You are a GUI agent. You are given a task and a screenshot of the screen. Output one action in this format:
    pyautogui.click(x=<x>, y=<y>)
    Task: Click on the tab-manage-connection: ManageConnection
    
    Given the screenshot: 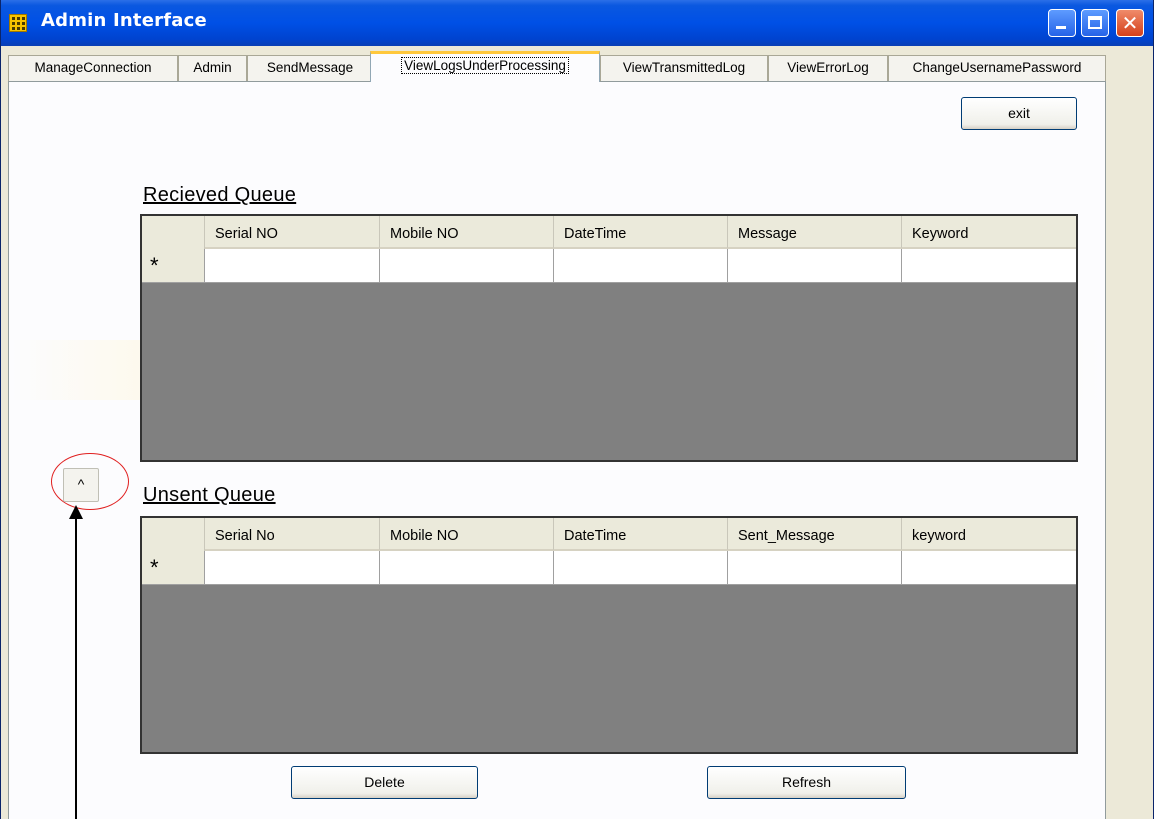 What is the action you would take?
    pyautogui.click(x=93, y=68)
    